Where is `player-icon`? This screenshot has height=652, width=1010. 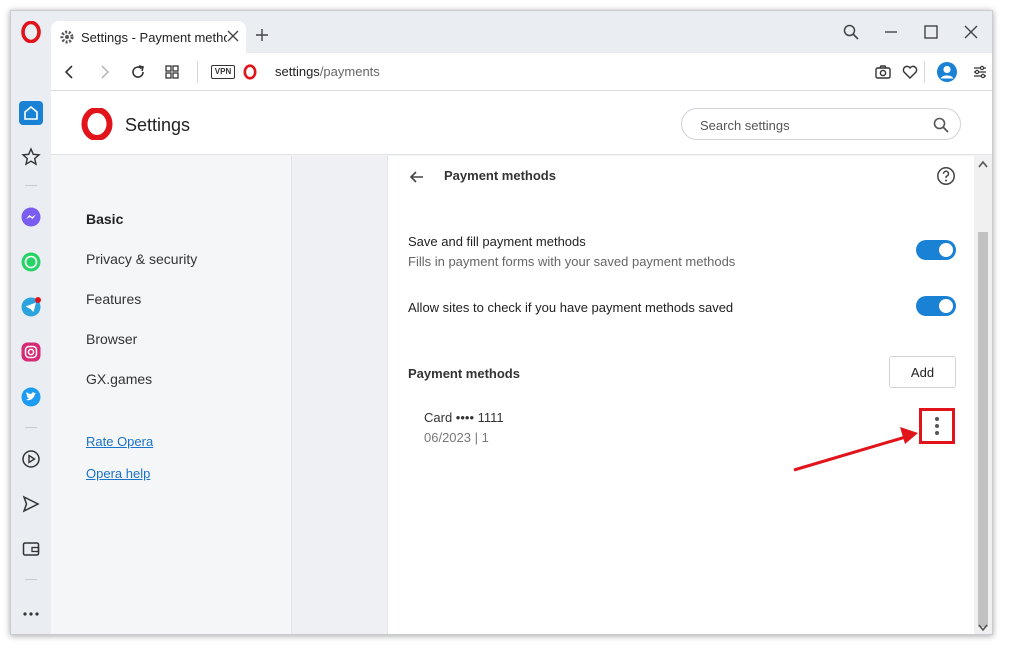 player-icon is located at coordinates (31, 459).